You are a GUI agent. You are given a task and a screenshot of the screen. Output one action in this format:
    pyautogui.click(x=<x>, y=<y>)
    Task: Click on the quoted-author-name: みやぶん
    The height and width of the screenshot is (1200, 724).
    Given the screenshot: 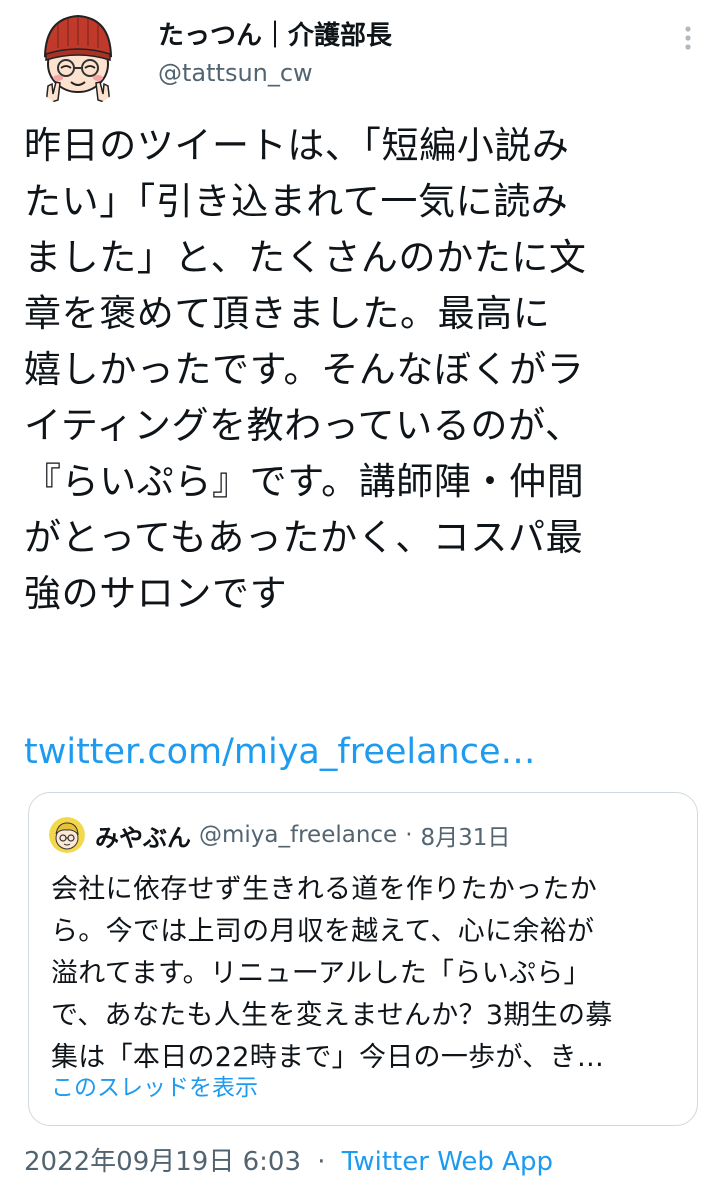 What is the action you would take?
    pyautogui.click(x=143, y=835)
    